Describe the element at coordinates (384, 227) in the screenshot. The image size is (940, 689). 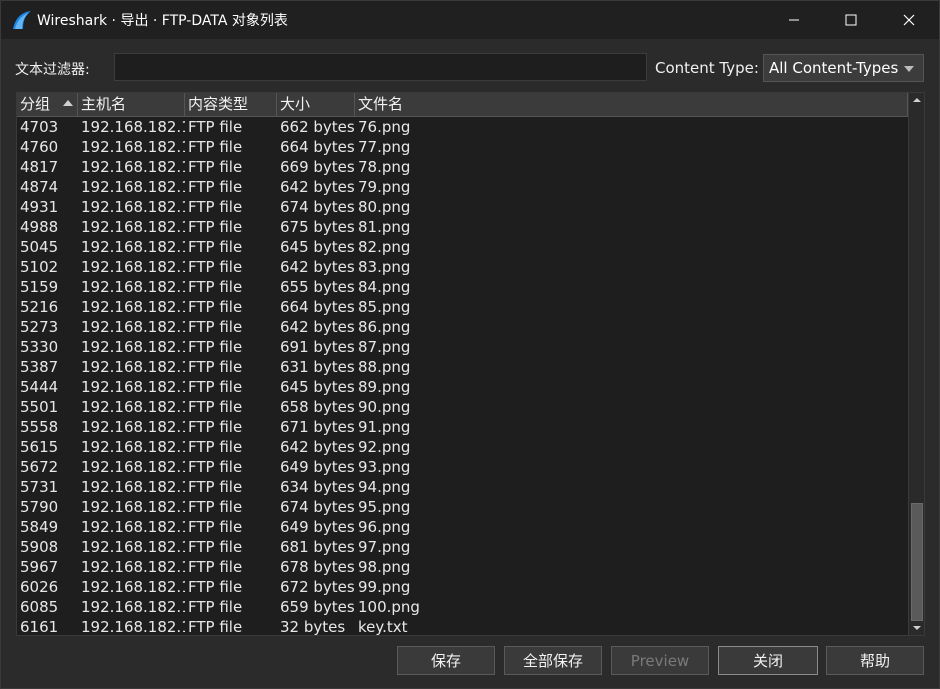
I see `cell-filename: 81.png` at that location.